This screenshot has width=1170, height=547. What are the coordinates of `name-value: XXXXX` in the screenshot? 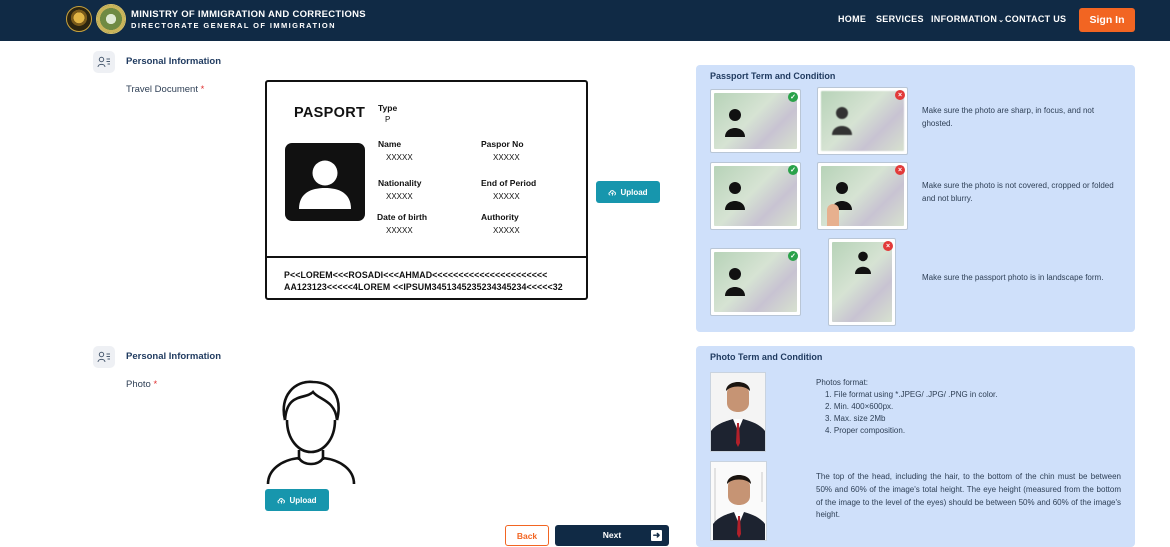 It's located at (399, 157).